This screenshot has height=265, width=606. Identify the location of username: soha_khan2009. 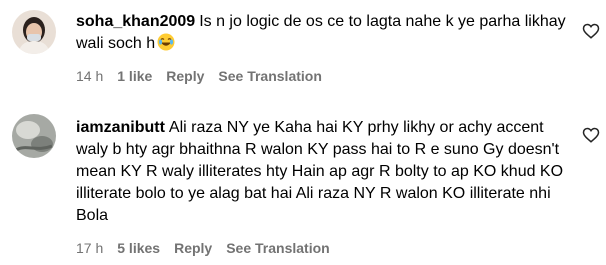
(135, 21).